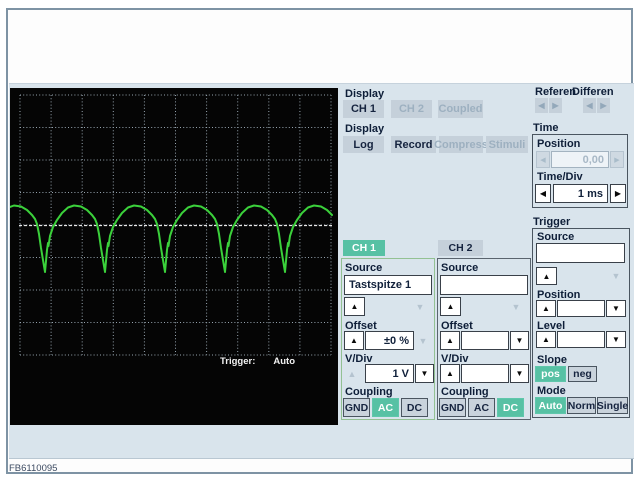 Image resolution: width=643 pixels, height=486 pixels. I want to click on ch2-vdiv-up-button: ▲, so click(450, 373).